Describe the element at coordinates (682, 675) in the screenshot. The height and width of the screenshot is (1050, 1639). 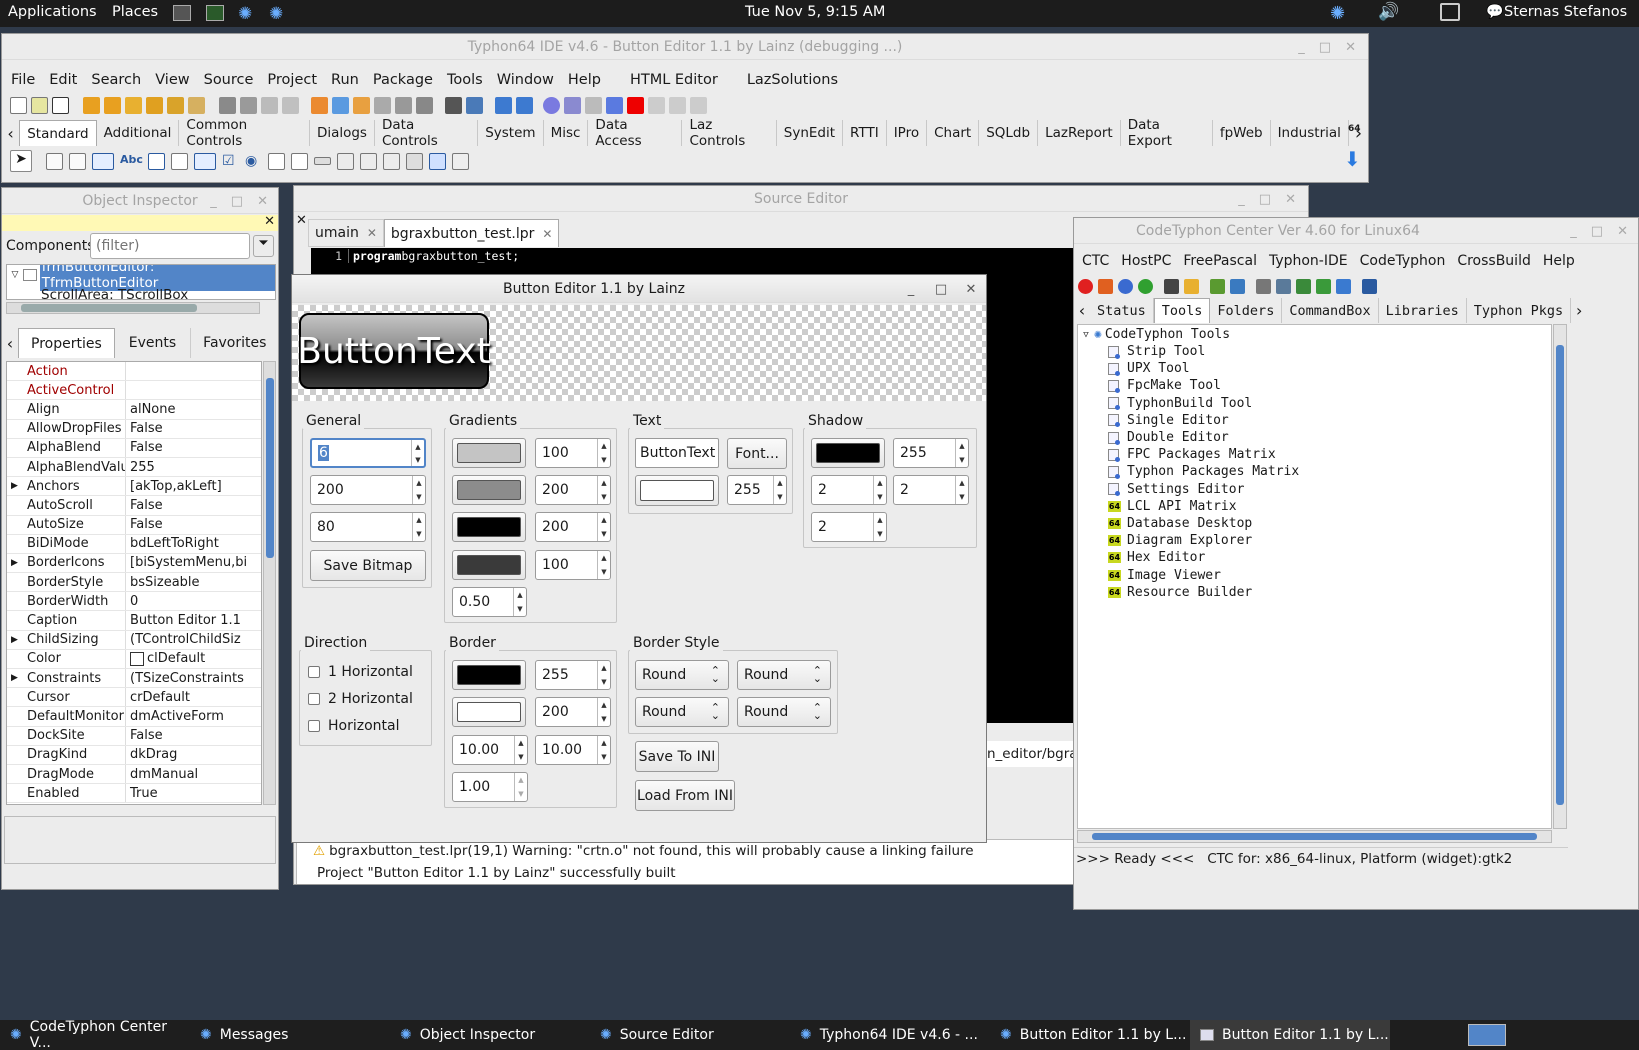
I see `border-style-top-left-select: Round ⌃ ⌄` at that location.